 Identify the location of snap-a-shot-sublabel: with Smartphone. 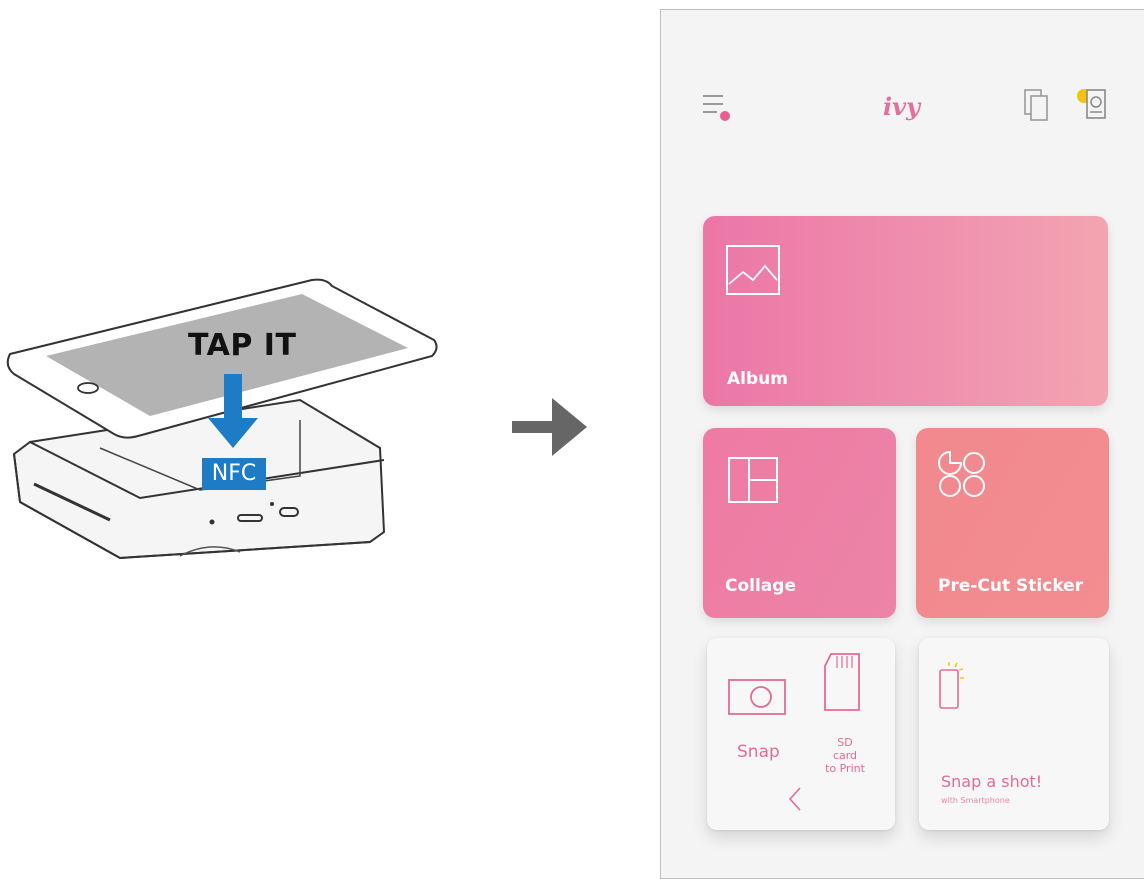
(975, 800).